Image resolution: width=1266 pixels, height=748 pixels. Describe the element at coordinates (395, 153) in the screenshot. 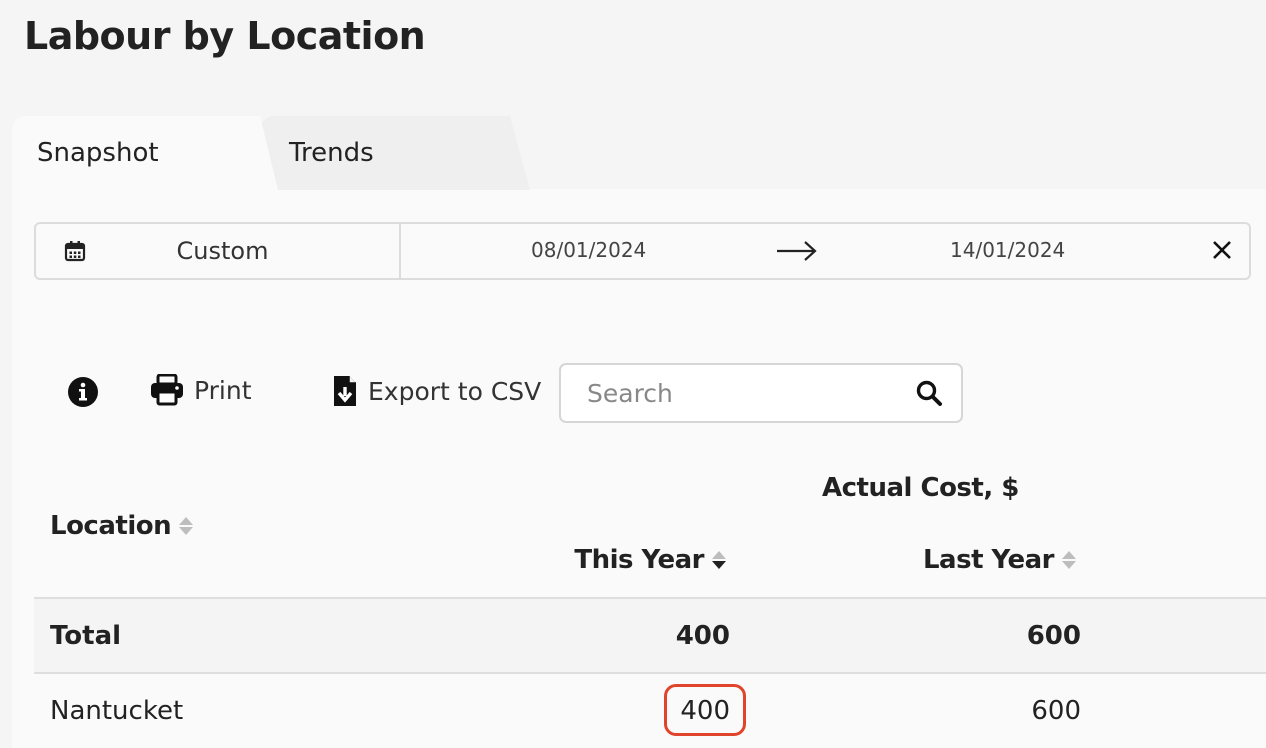

I see `tab-trends: Trends` at that location.